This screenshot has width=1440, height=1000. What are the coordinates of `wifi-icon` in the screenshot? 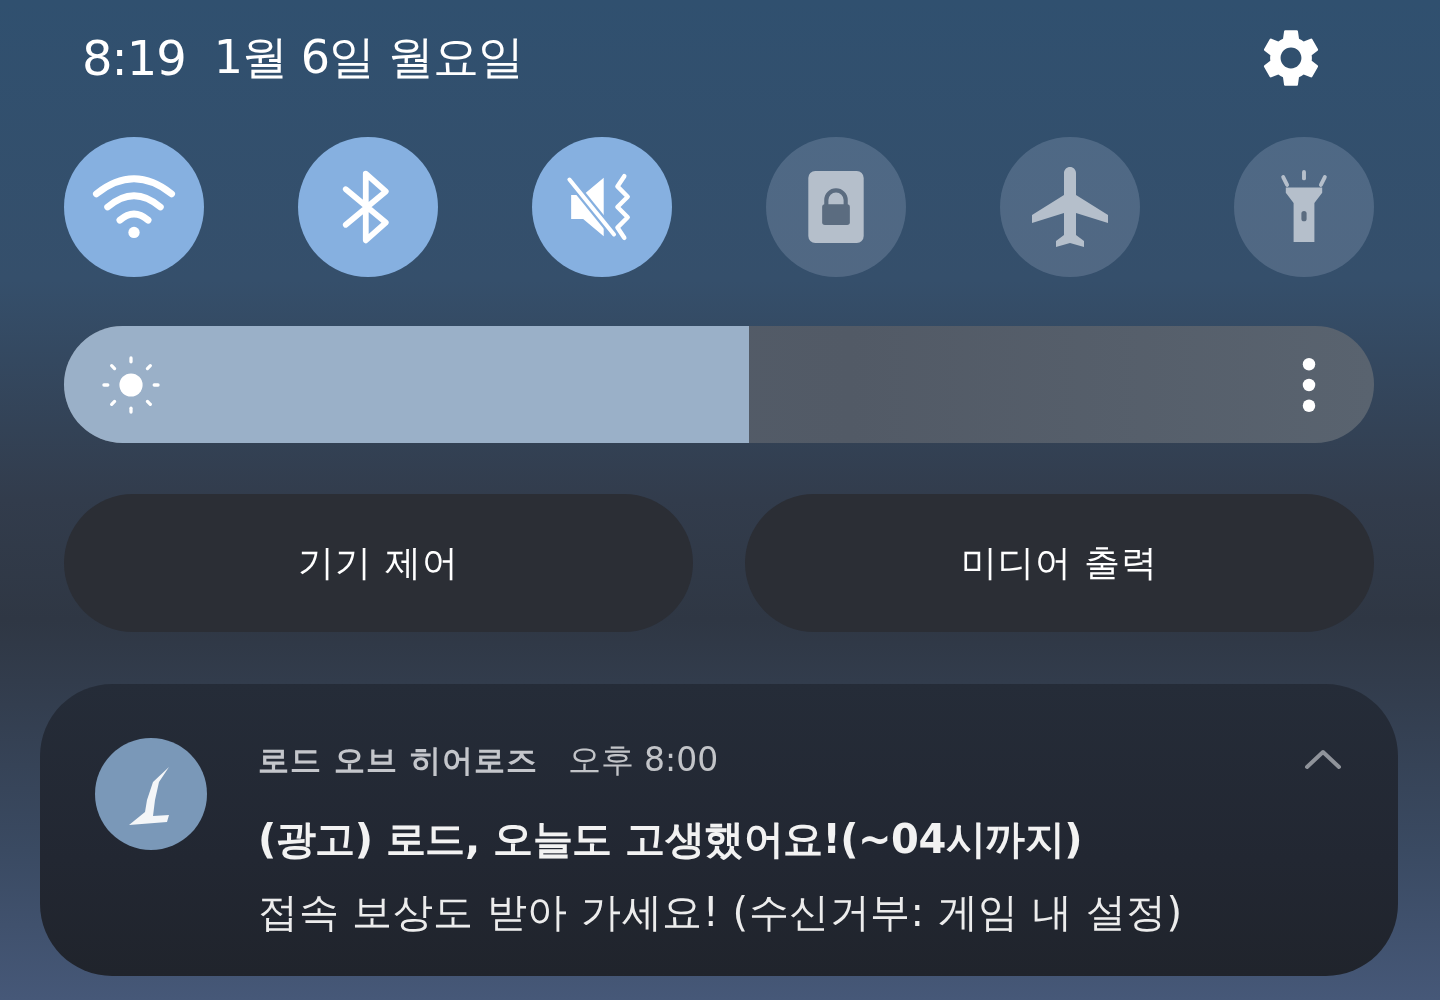 It's located at (134, 207).